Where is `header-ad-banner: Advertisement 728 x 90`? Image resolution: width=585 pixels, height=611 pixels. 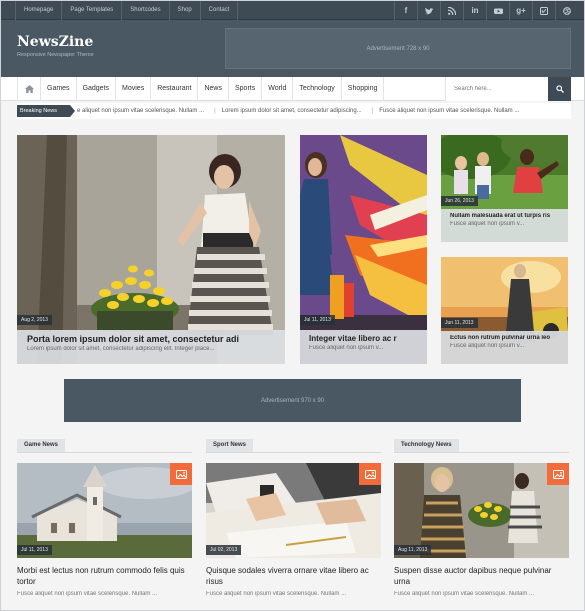
header-ad-banner: Advertisement 728 x 90 is located at coordinates (398, 48).